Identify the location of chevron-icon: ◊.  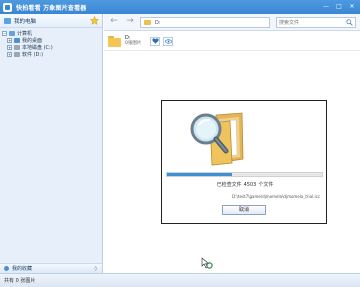
(96, 269).